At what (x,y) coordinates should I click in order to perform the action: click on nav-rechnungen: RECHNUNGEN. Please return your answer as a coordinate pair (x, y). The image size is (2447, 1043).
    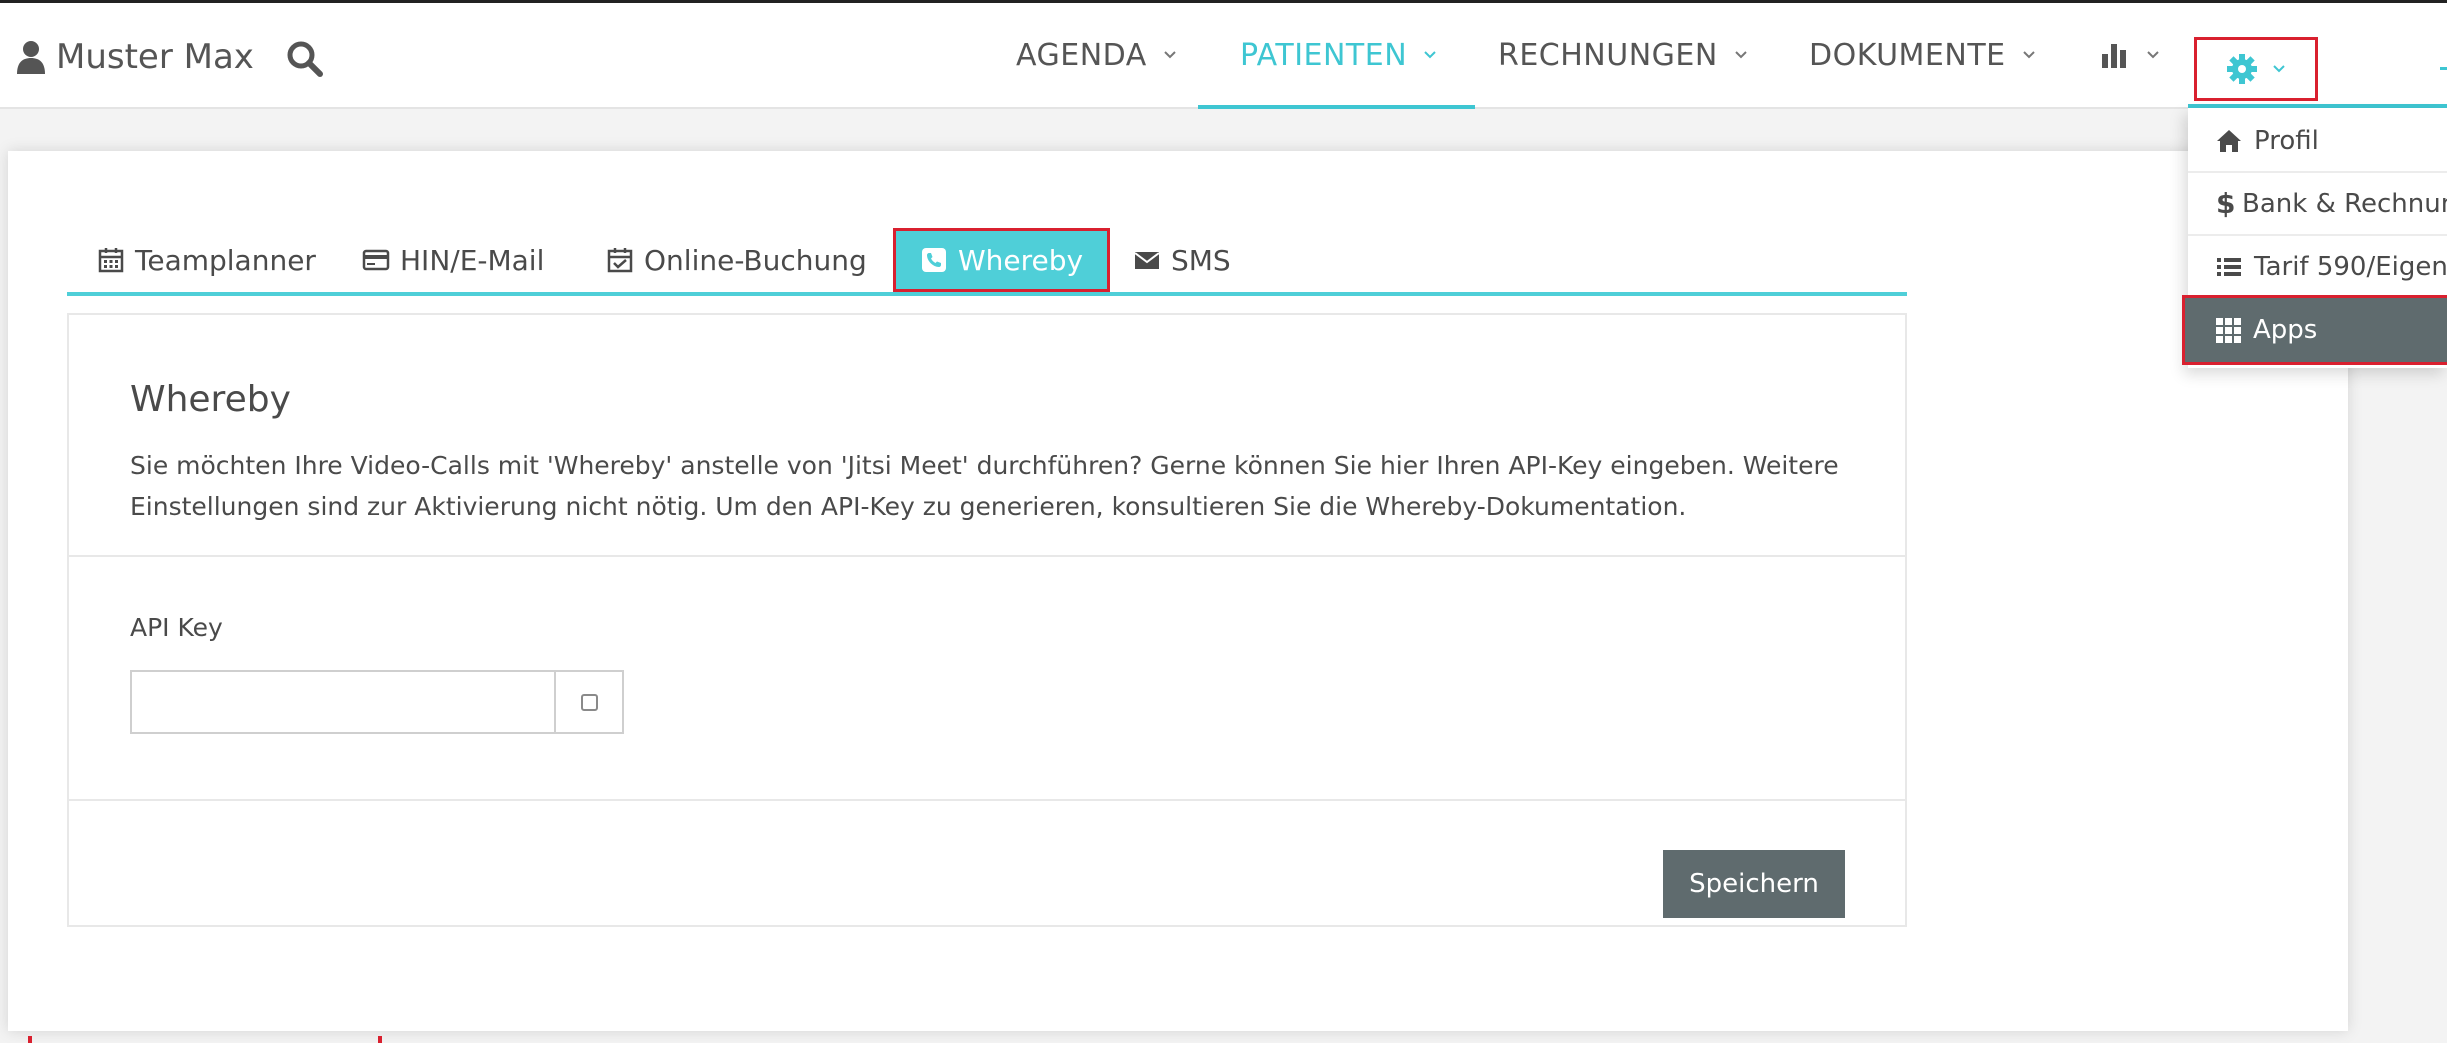
    Looking at the image, I should click on (1623, 55).